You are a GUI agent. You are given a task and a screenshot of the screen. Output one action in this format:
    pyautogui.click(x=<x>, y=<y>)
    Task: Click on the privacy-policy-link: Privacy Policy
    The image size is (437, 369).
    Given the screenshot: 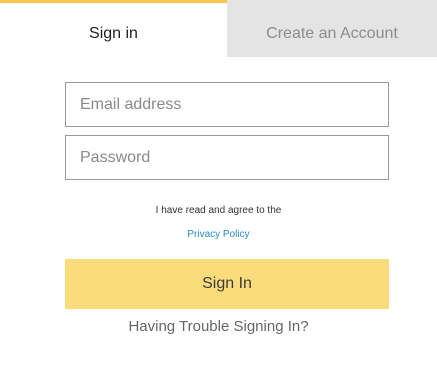 What is the action you would take?
    pyautogui.click(x=218, y=234)
    